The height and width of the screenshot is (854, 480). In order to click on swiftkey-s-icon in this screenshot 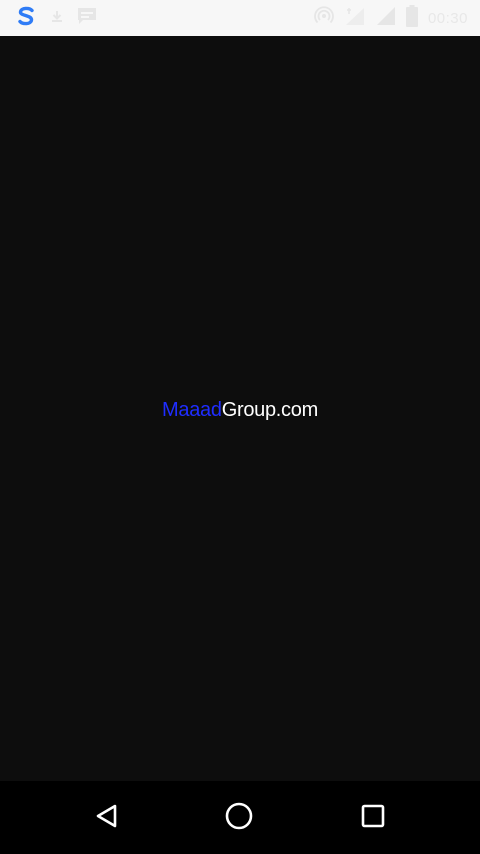, I will do `click(26, 18)`.